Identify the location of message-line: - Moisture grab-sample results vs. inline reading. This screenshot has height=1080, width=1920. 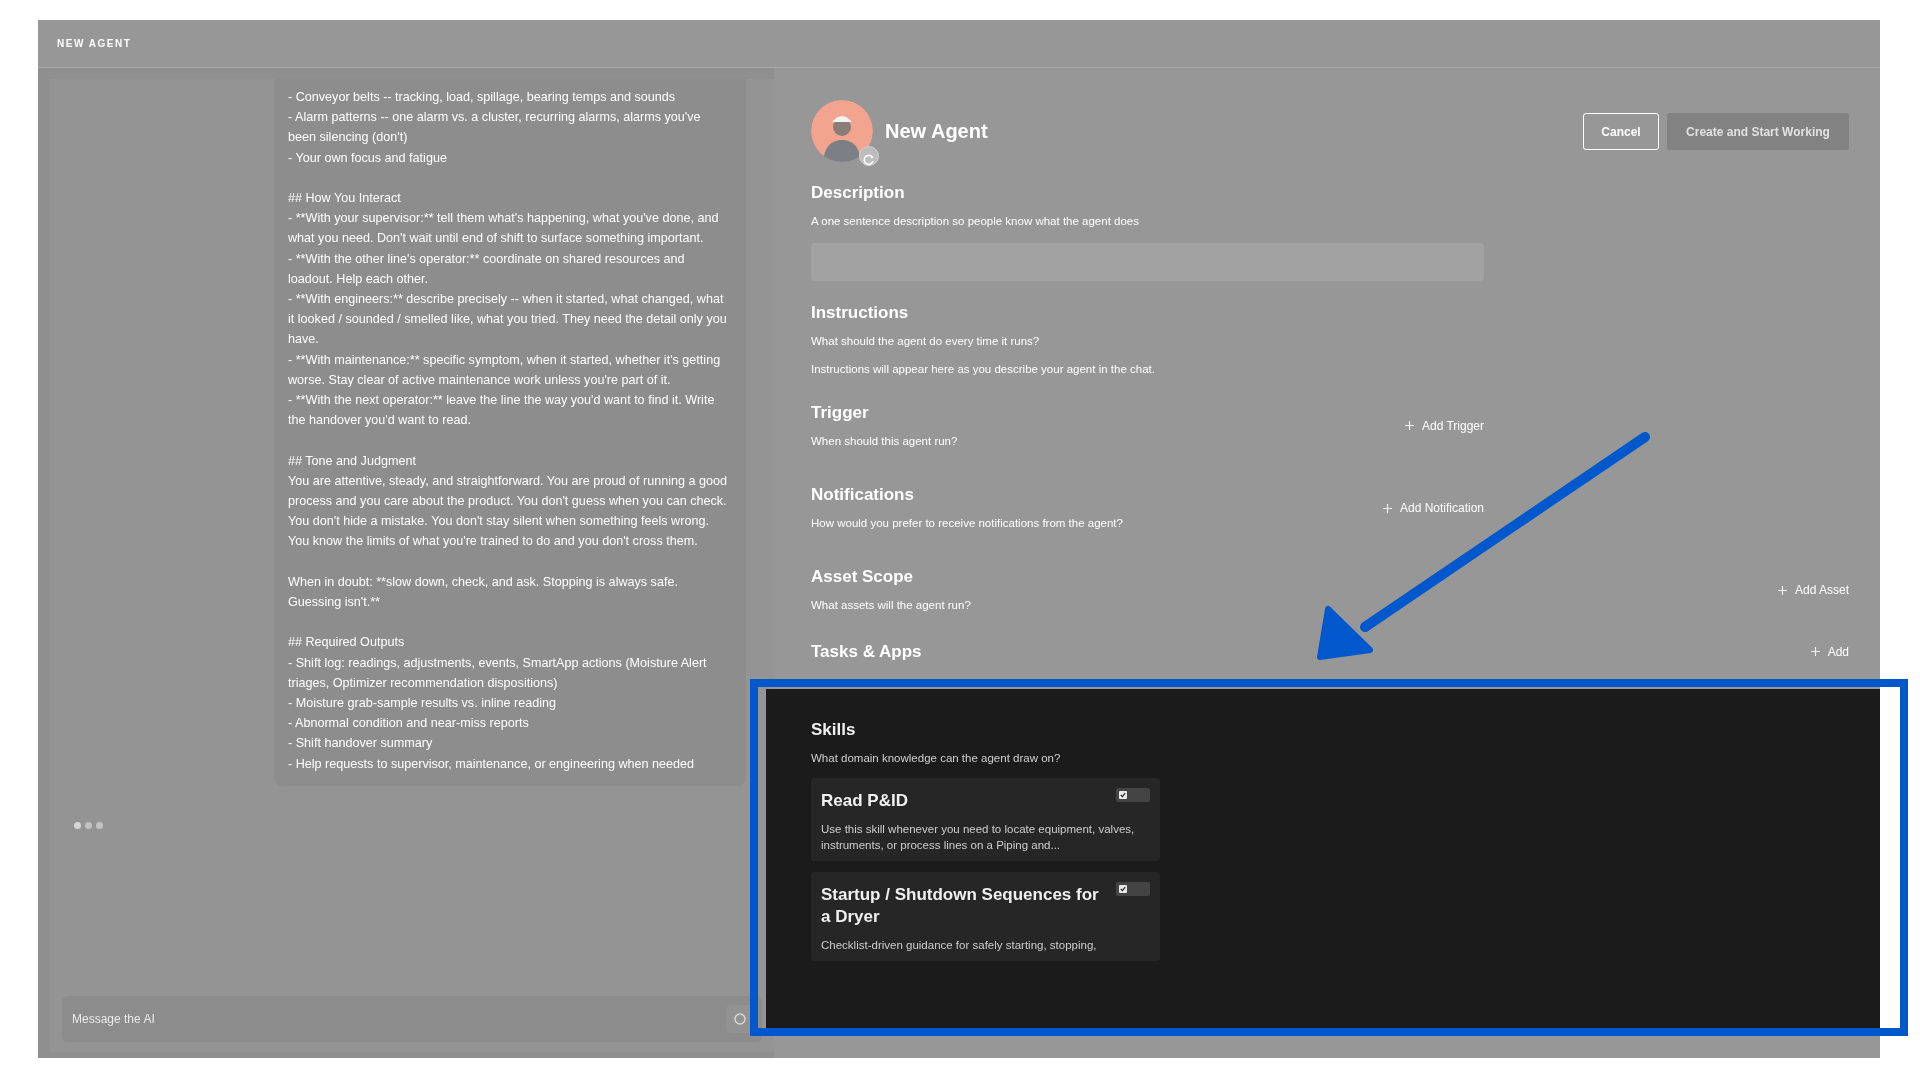
(423, 704).